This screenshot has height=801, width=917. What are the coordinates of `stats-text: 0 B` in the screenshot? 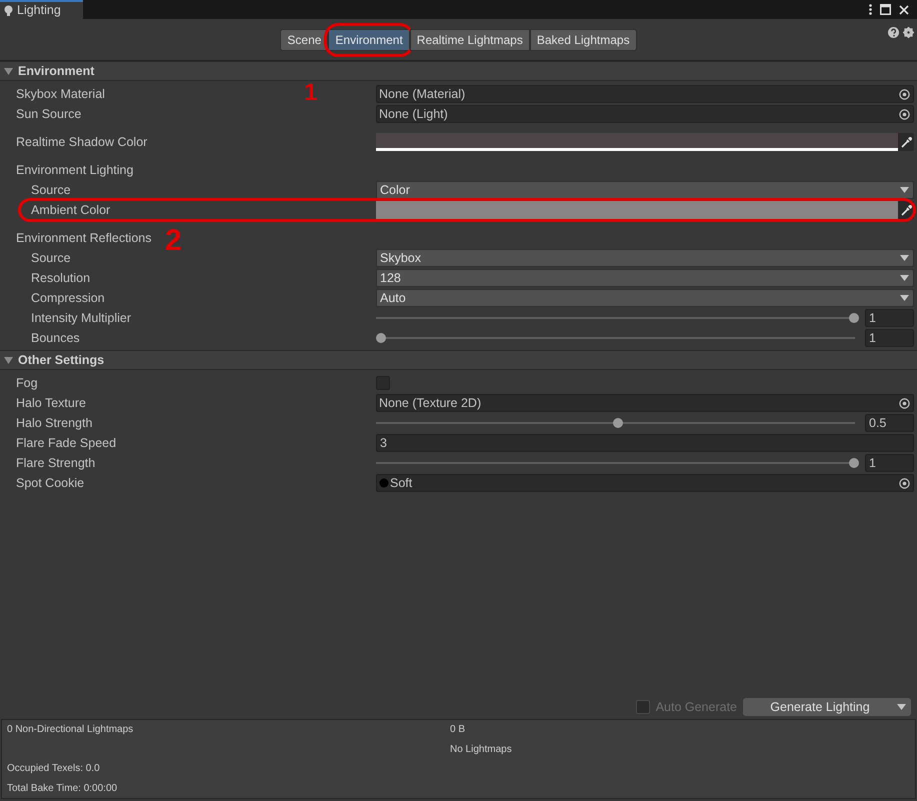 It's located at (458, 730).